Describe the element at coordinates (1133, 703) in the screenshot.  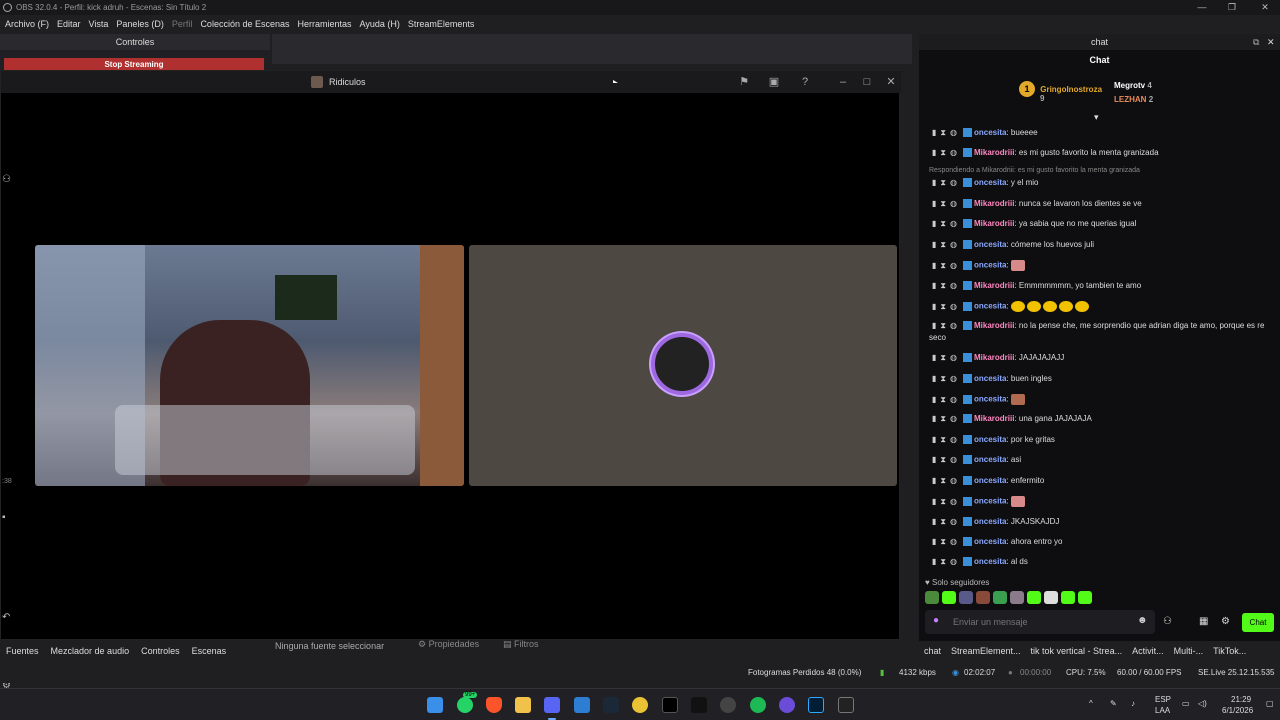
I see `mic-tray-icon: ♪` at that location.